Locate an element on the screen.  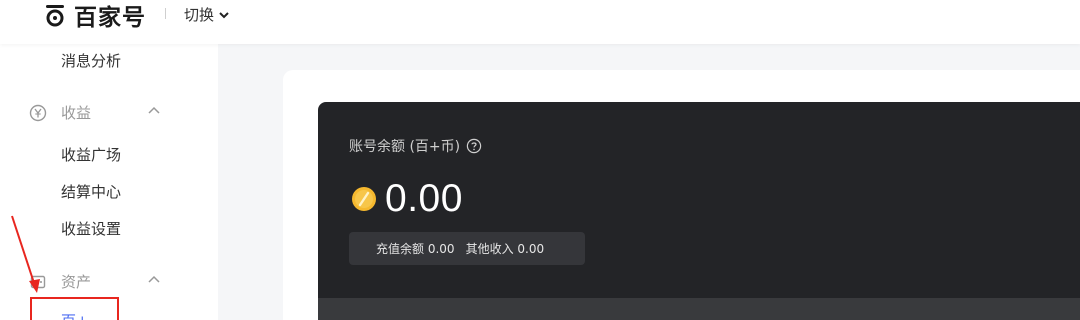
balance-title-text: 账号余额 (百+币) is located at coordinates (405, 147).